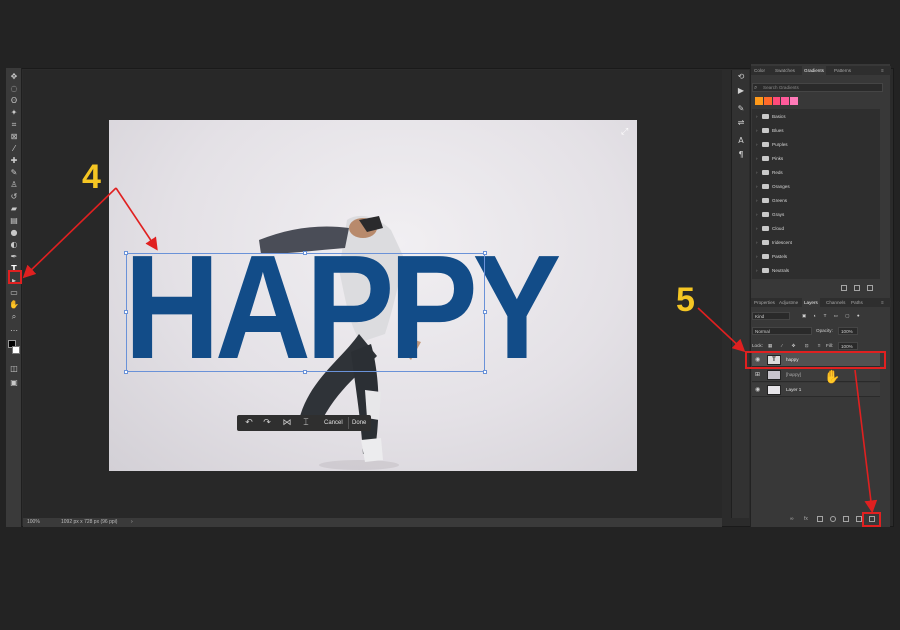 The height and width of the screenshot is (630, 900). I want to click on layer-mask-icon, so click(820, 519).